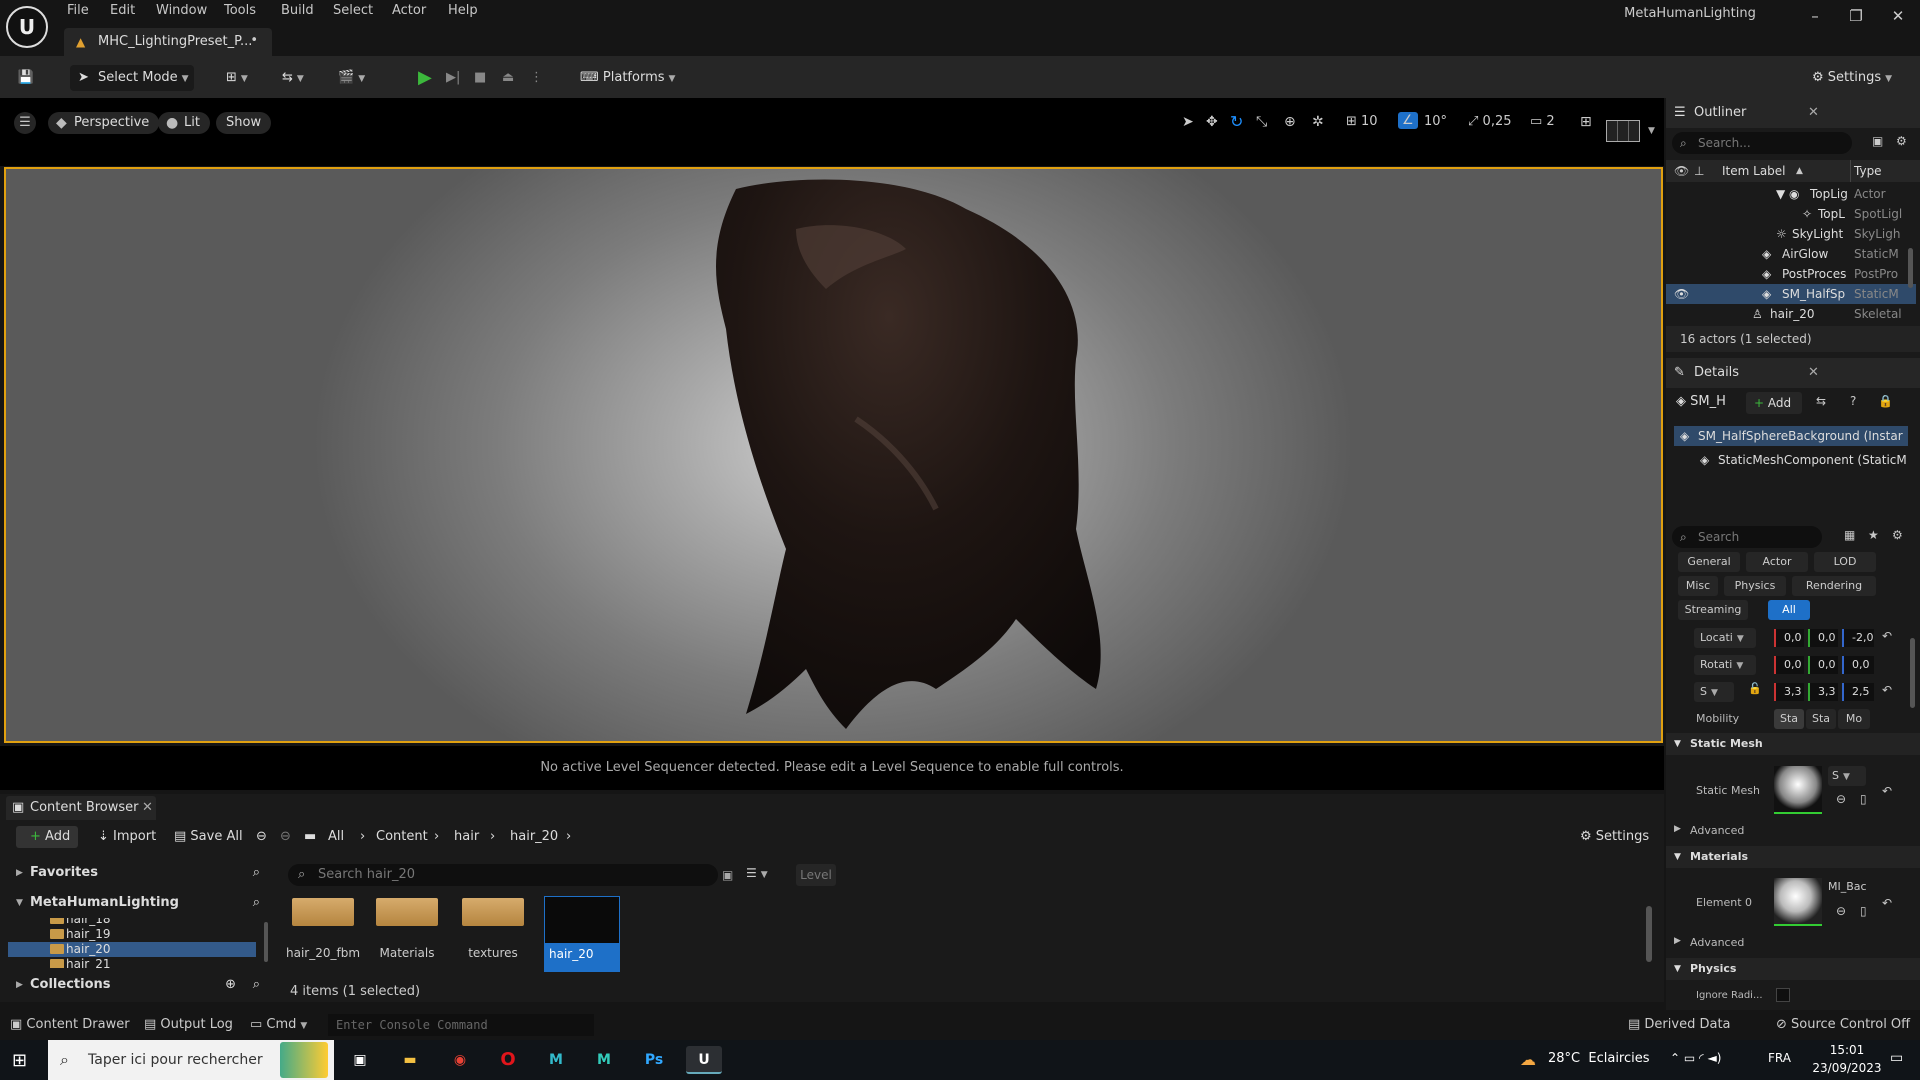 The height and width of the screenshot is (1080, 1920). What do you see at coordinates (460, 1060) in the screenshot?
I see `chrome-icon: ◉` at bounding box center [460, 1060].